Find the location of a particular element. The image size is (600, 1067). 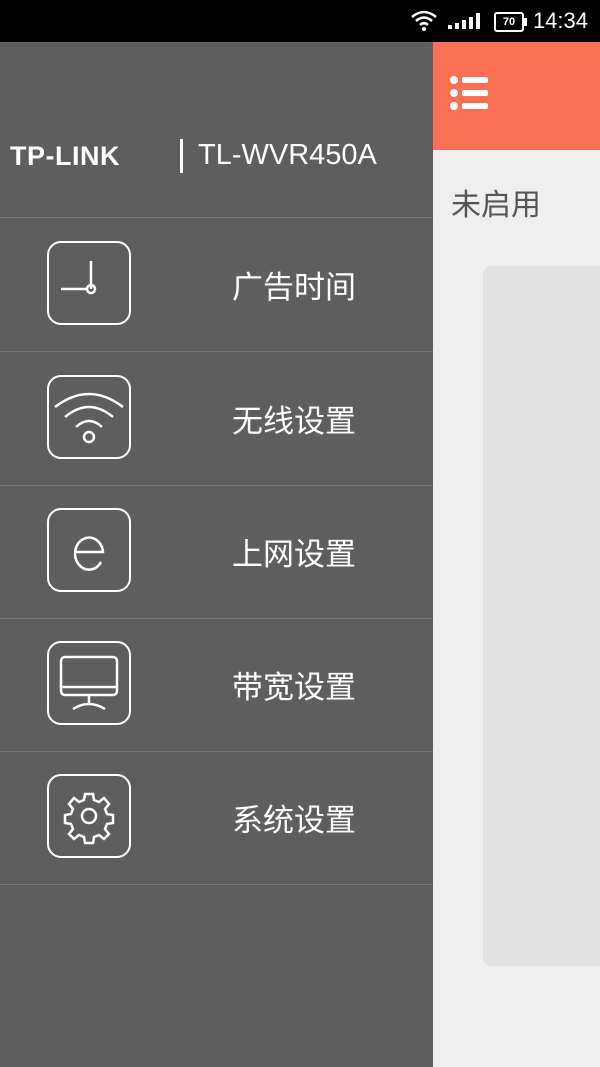

status-bar: 70 14:34 is located at coordinates (300, 21).